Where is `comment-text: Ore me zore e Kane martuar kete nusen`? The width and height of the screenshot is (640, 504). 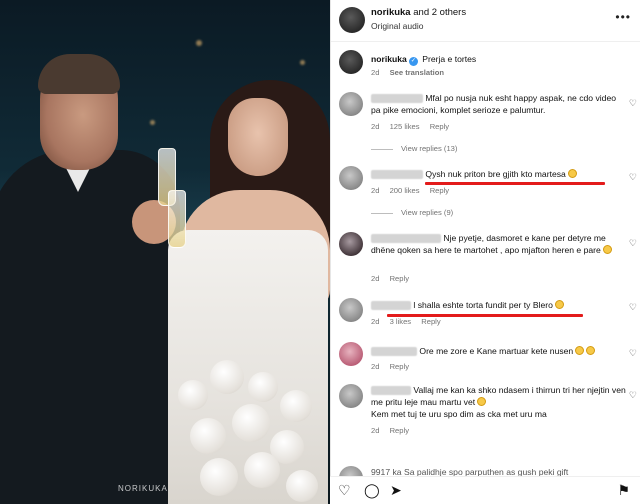 comment-text: Ore me zore e Kane martuar kete nusen is located at coordinates (496, 351).